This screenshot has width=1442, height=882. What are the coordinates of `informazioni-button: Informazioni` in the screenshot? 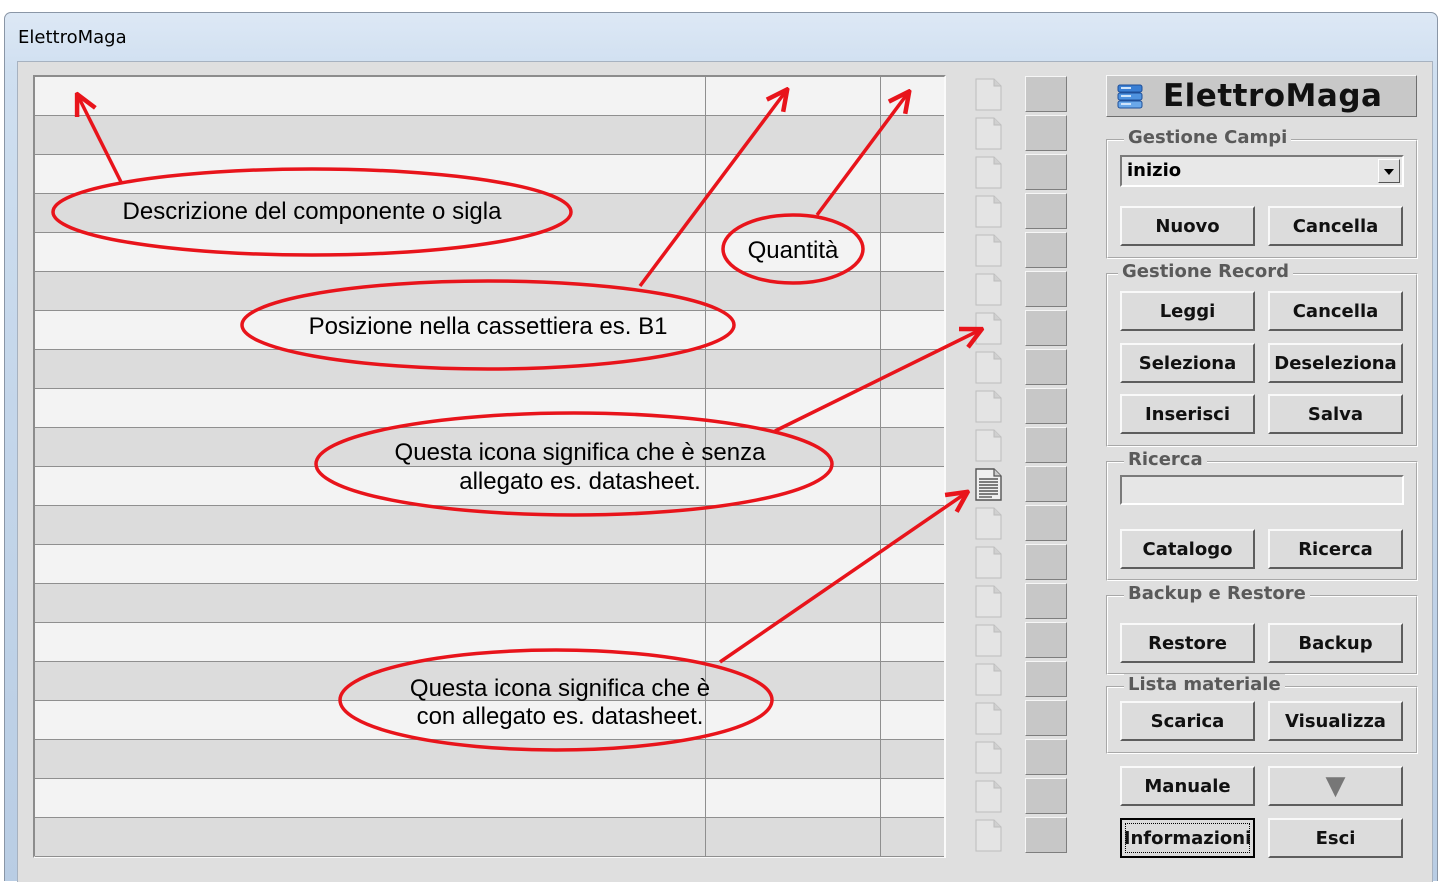 It's located at (1187, 838).